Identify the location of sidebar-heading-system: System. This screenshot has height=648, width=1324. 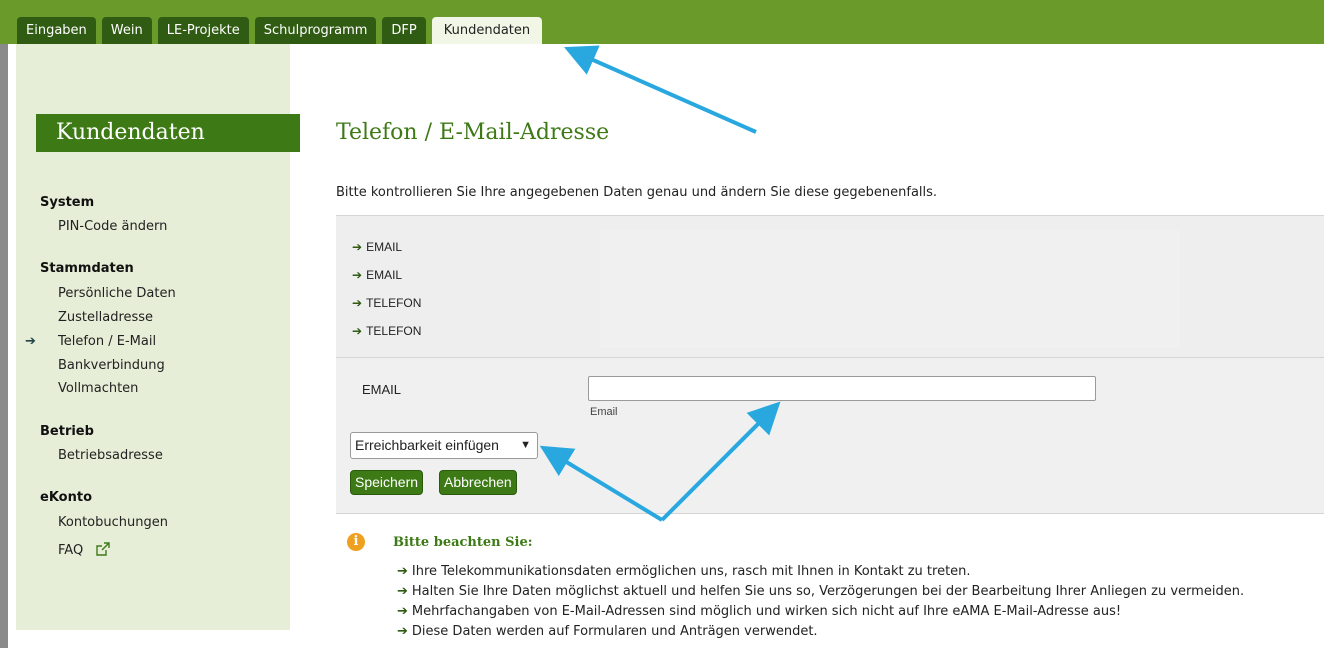
(67, 202).